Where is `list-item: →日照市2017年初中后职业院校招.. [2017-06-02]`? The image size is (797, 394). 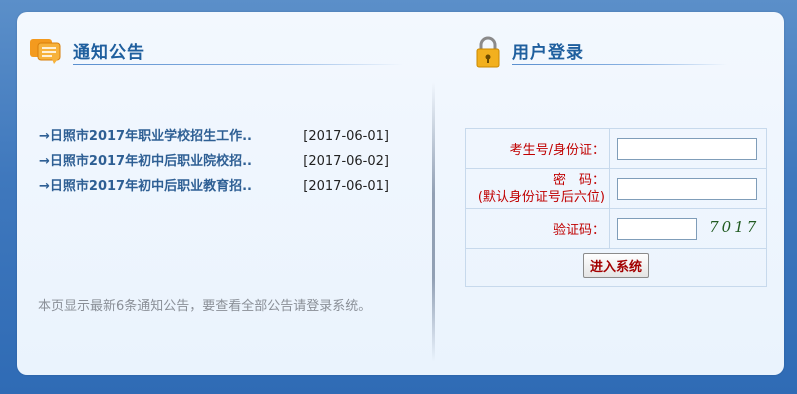
list-item: →日照市2017年初中后职业院校招.. [2017-06-02] is located at coordinates (214, 163).